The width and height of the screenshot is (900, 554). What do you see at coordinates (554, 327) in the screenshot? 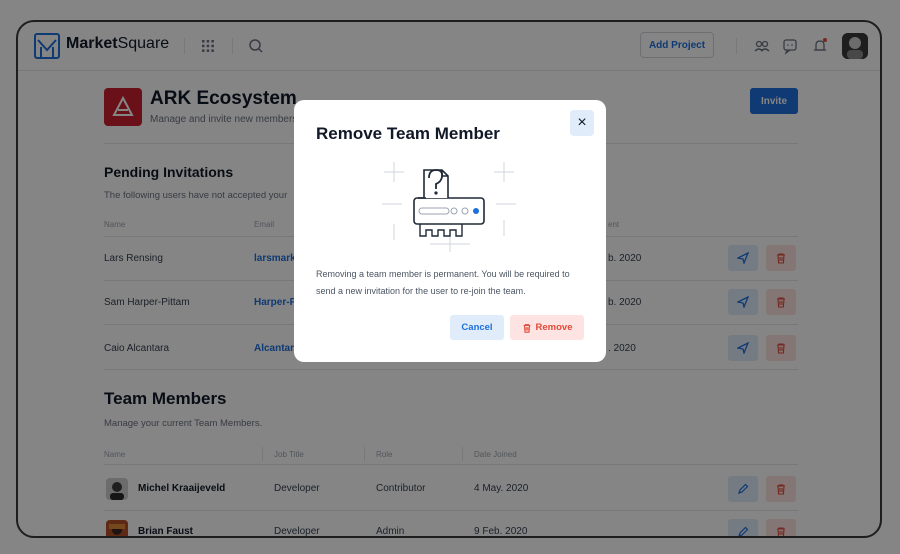
I see `remove-button-label: Remove` at bounding box center [554, 327].